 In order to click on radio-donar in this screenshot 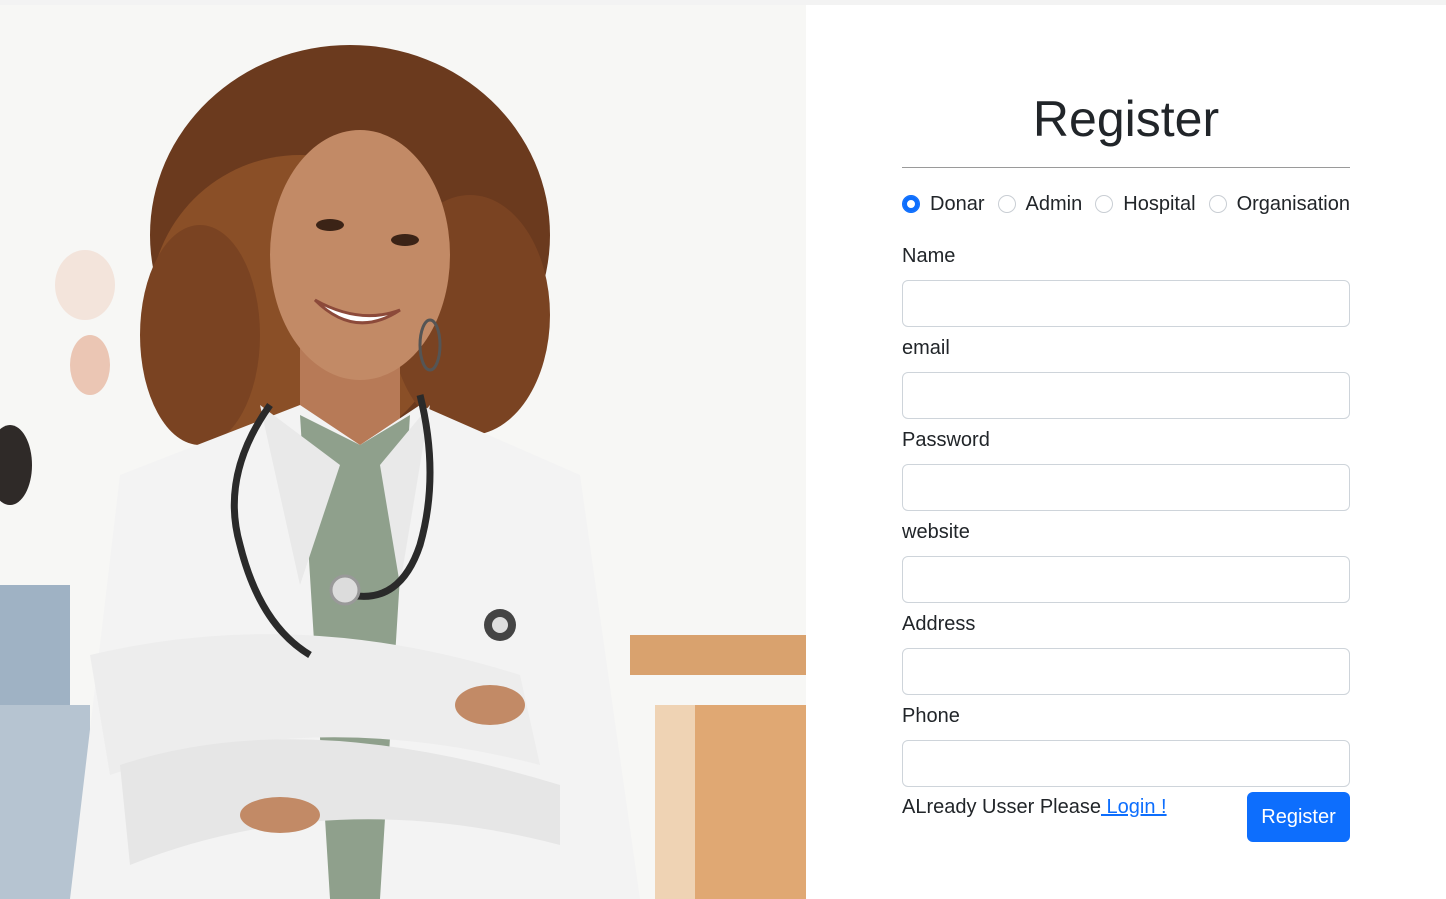, I will do `click(911, 204)`.